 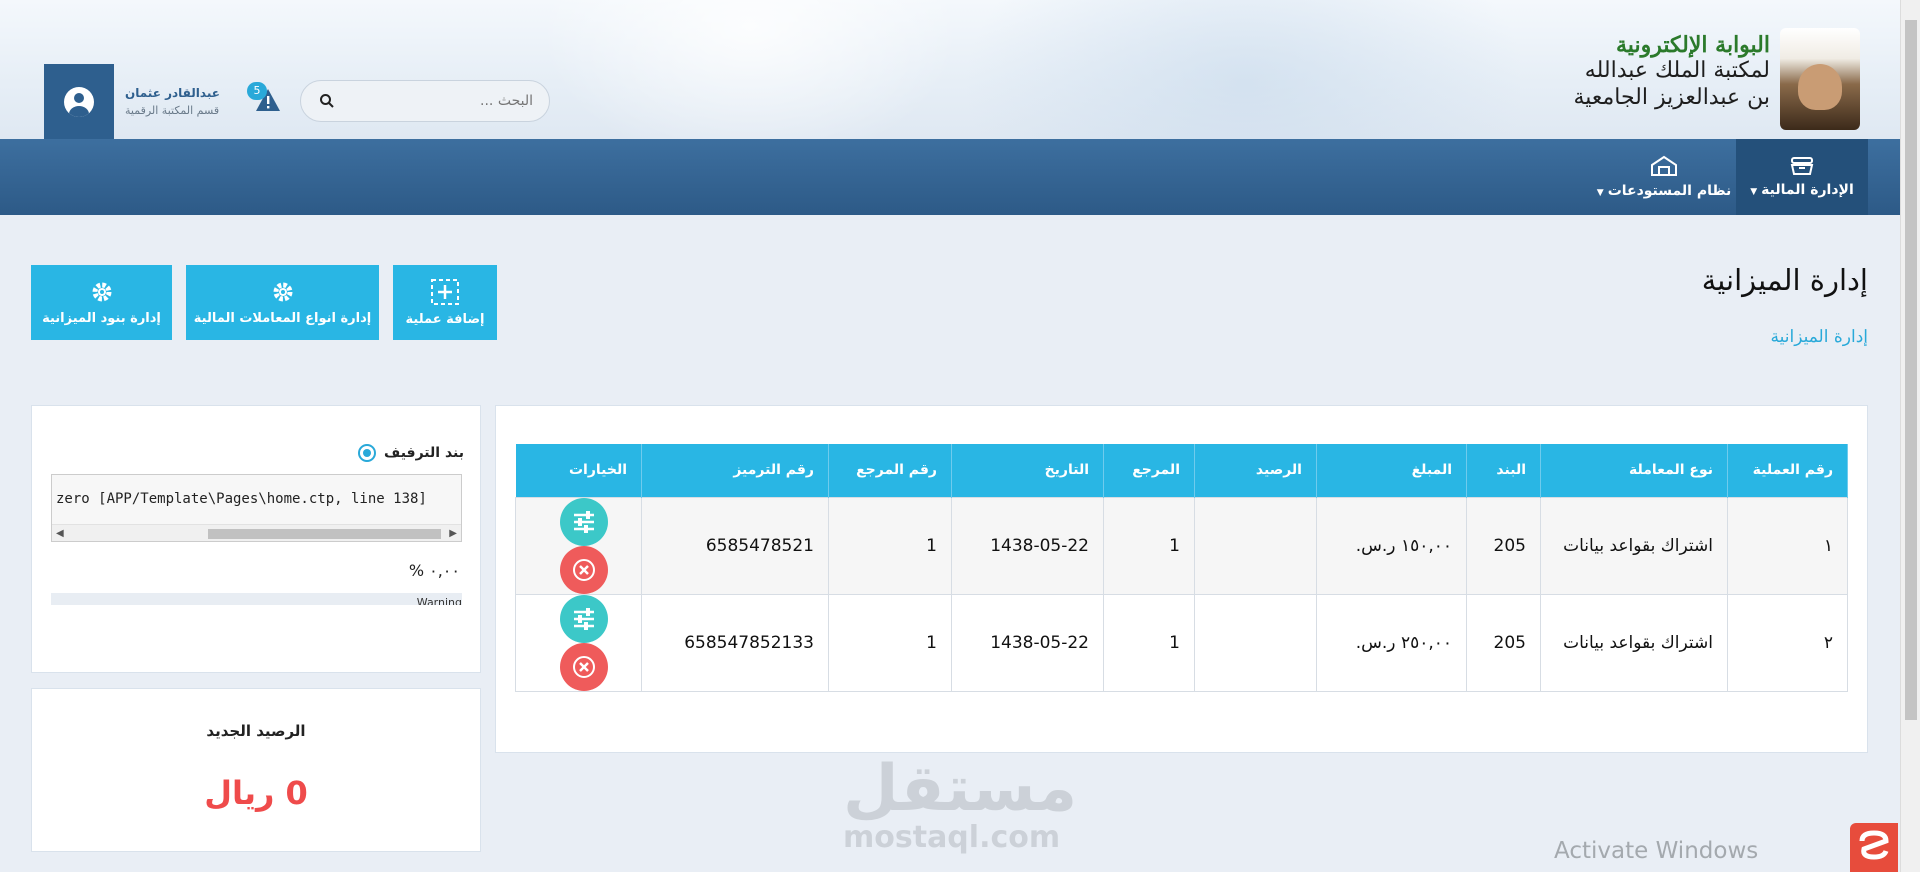 I want to click on horizontal-scrollbar: ◀ ▶, so click(x=256, y=532).